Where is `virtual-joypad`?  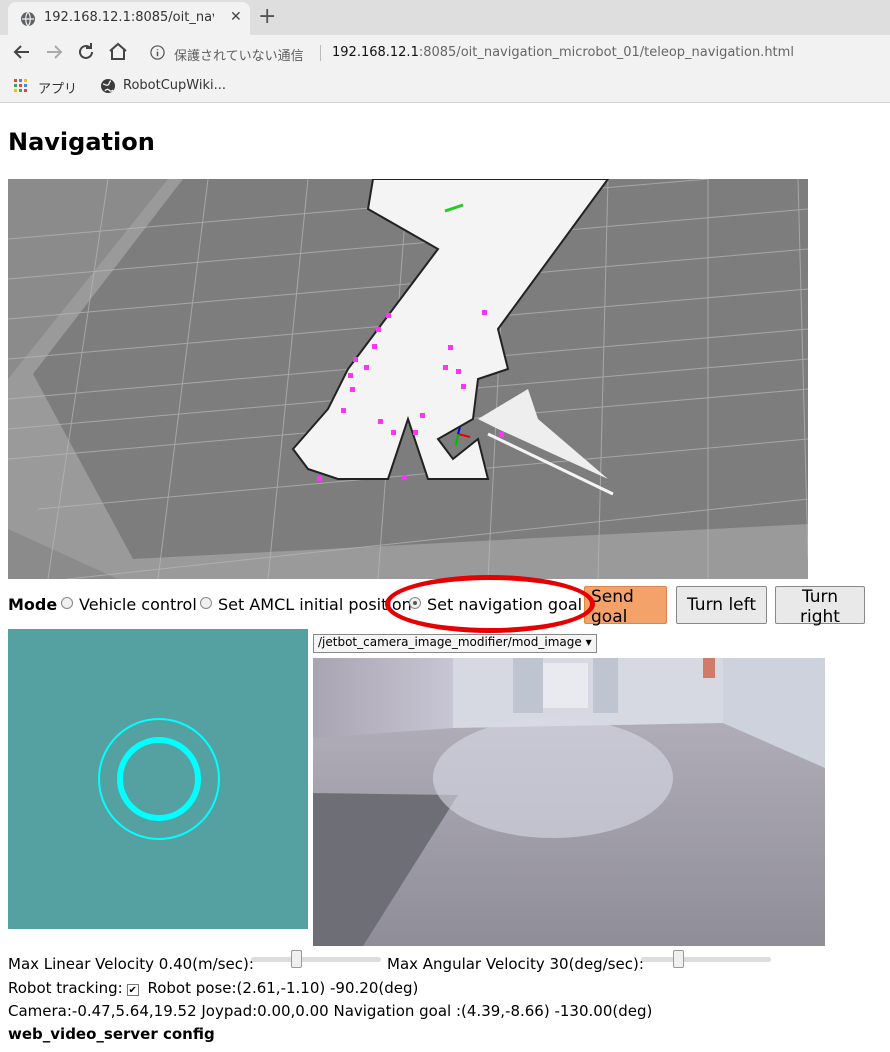 virtual-joypad is located at coordinates (158, 779).